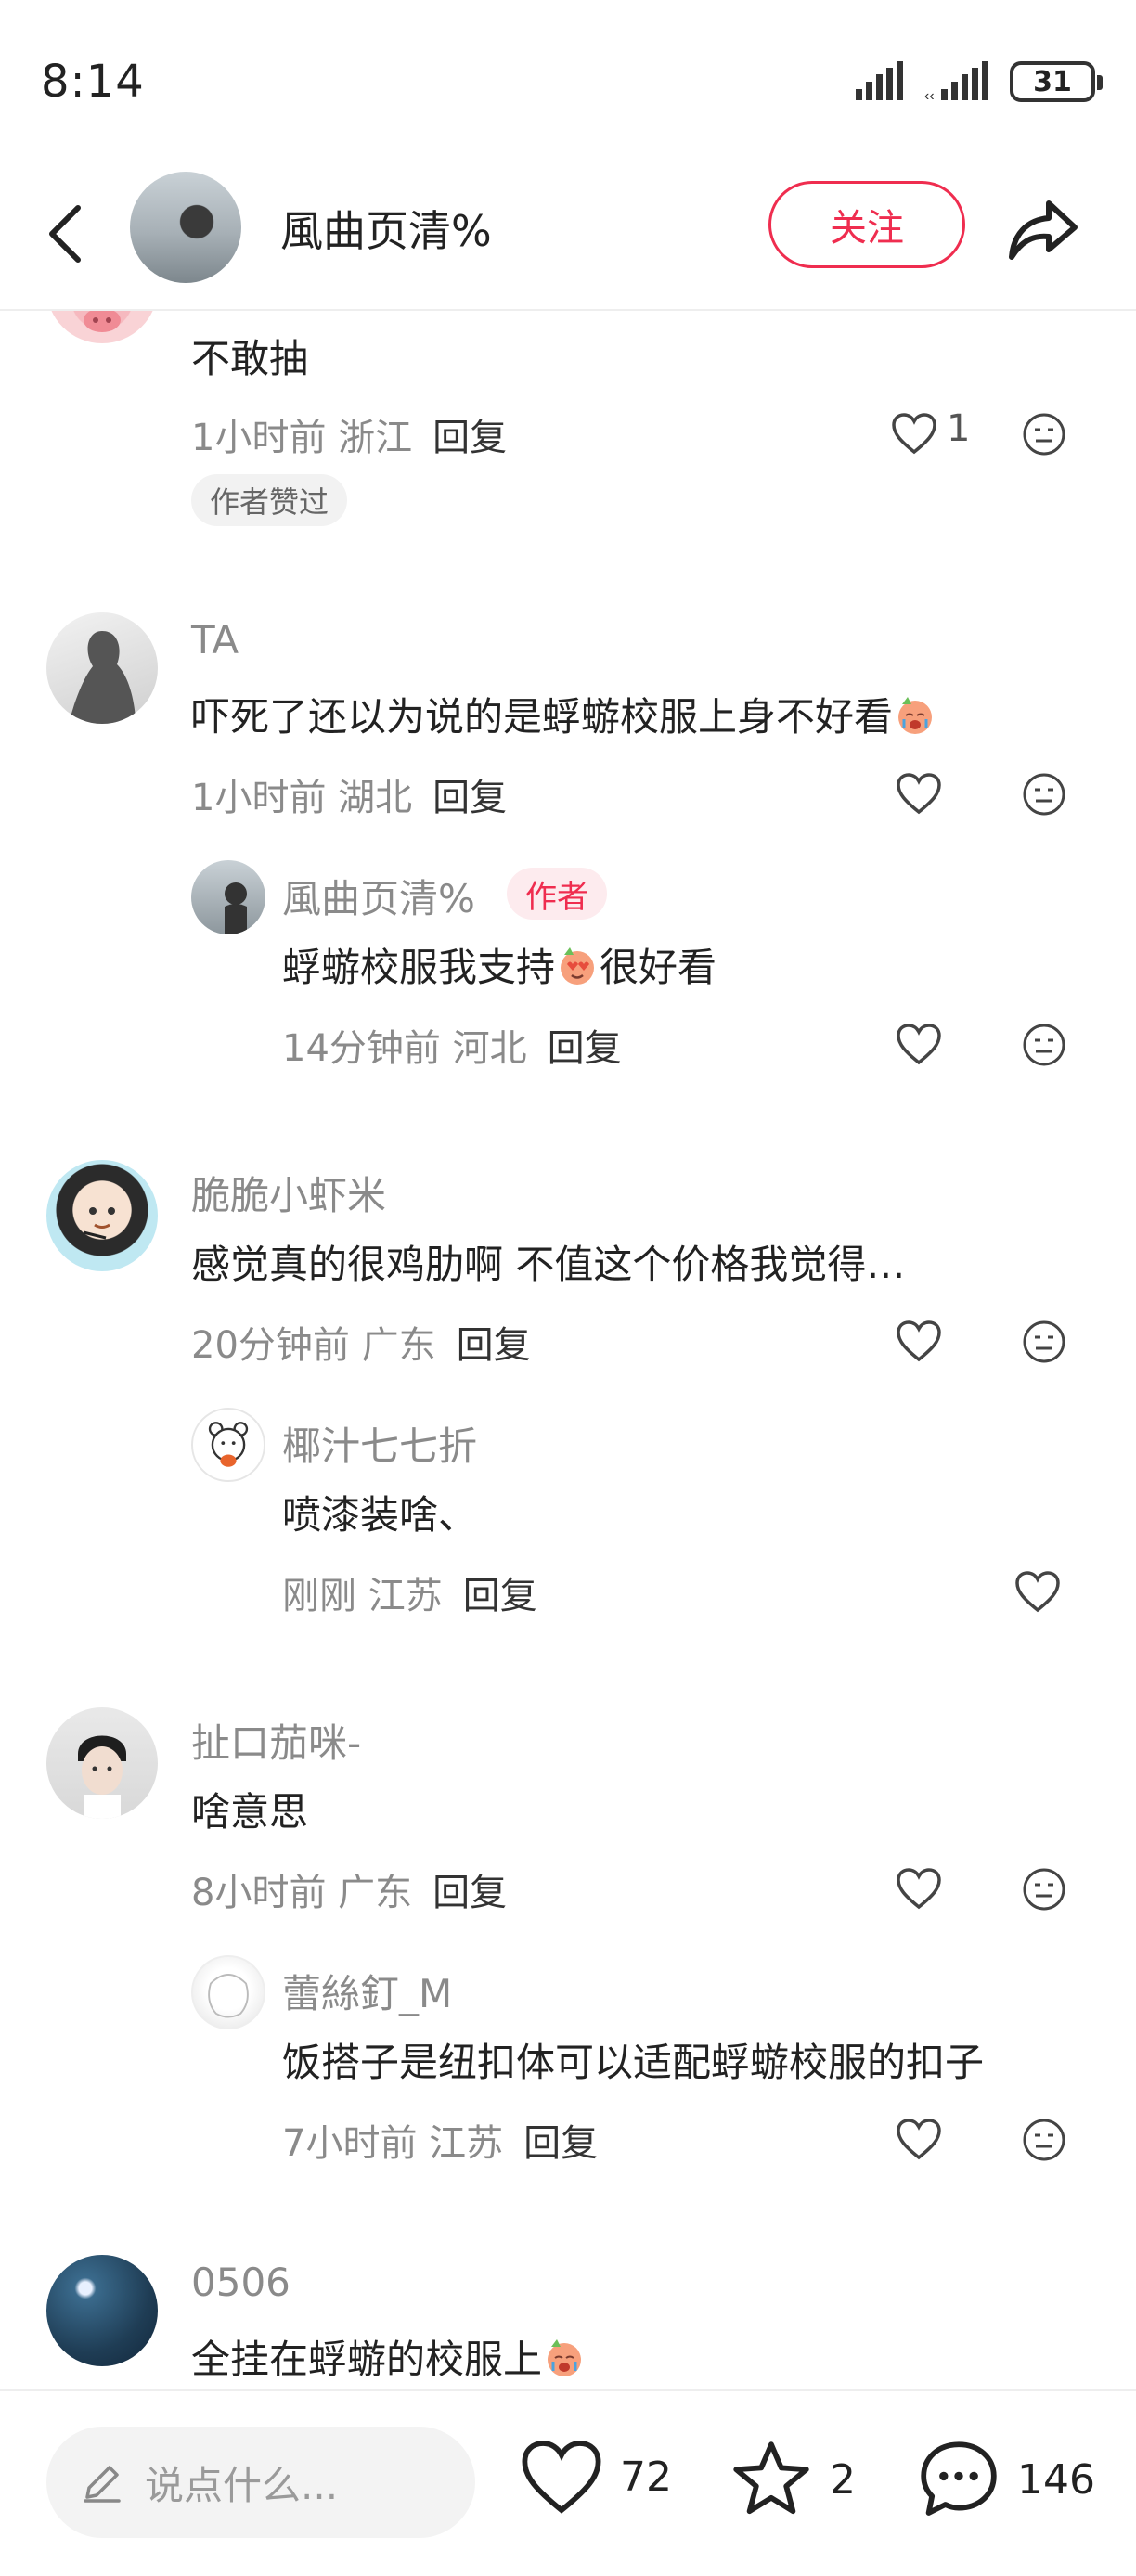 Image resolution: width=1136 pixels, height=2576 pixels. I want to click on comment-text-content: 全挂在蜉蝣的校服上, so click(367, 2359).